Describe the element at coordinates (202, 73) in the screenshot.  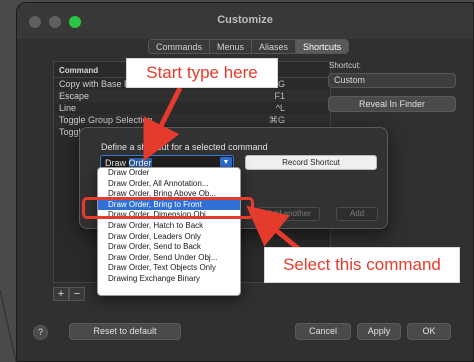
I see `start-type-callout: Start type here` at that location.